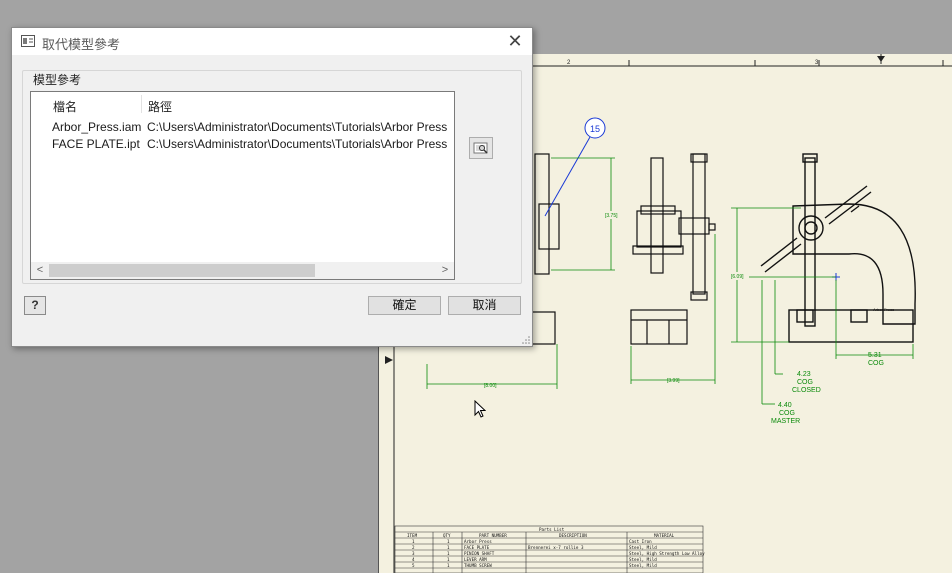 Image resolution: width=952 pixels, height=573 pixels. I want to click on close-button: ✕, so click(515, 41).